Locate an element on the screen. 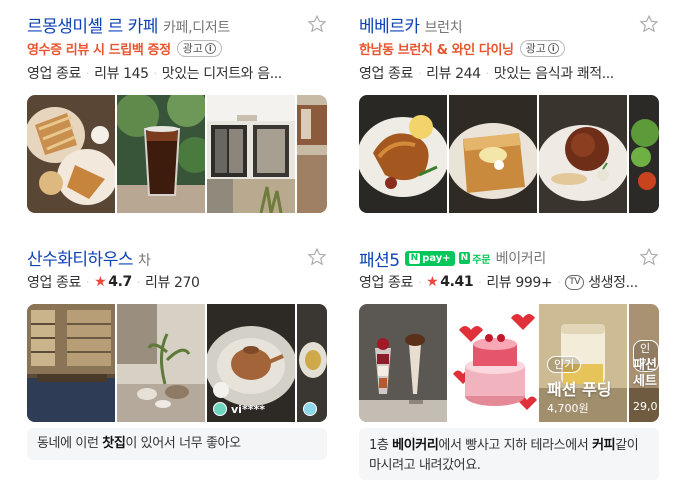 This screenshot has height=486, width=680. tv-icon: TV is located at coordinates (575, 282).